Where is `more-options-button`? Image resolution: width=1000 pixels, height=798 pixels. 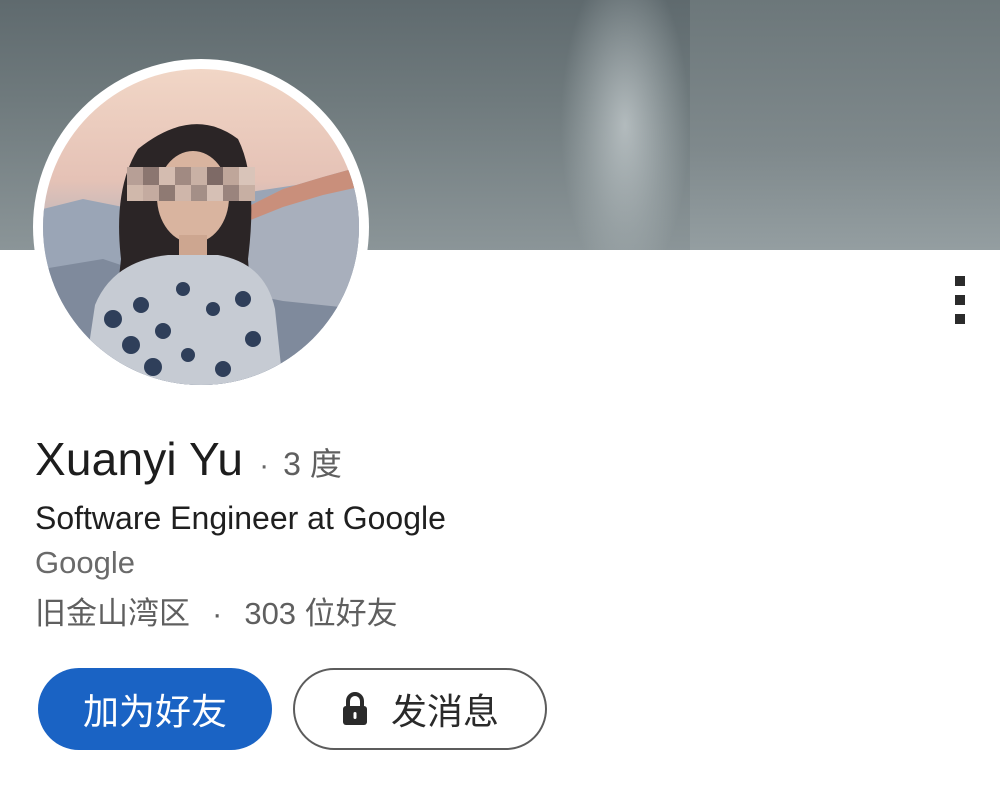
more-options-button is located at coordinates (960, 300).